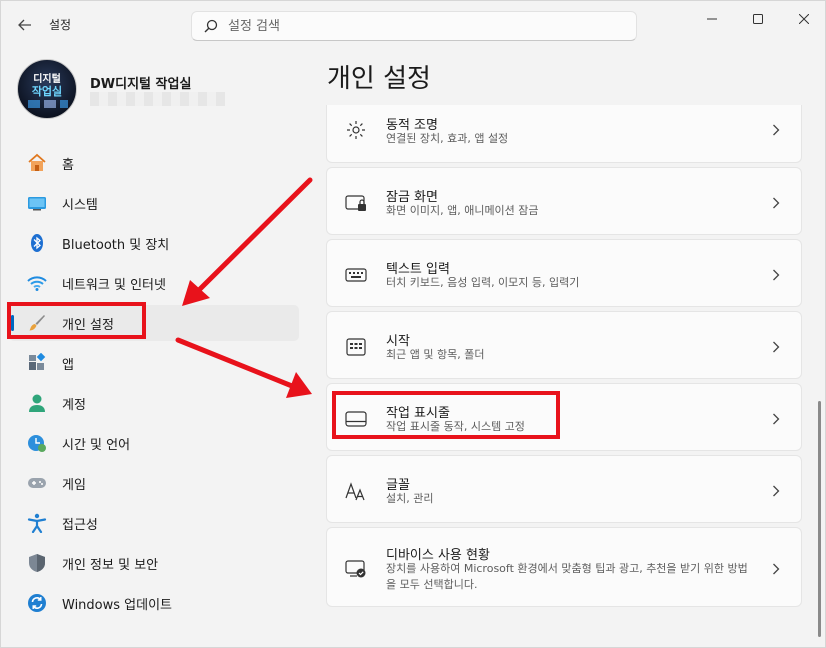  I want to click on user-profile: 디지털 작업실 DW디지털 작업실, so click(157, 90).